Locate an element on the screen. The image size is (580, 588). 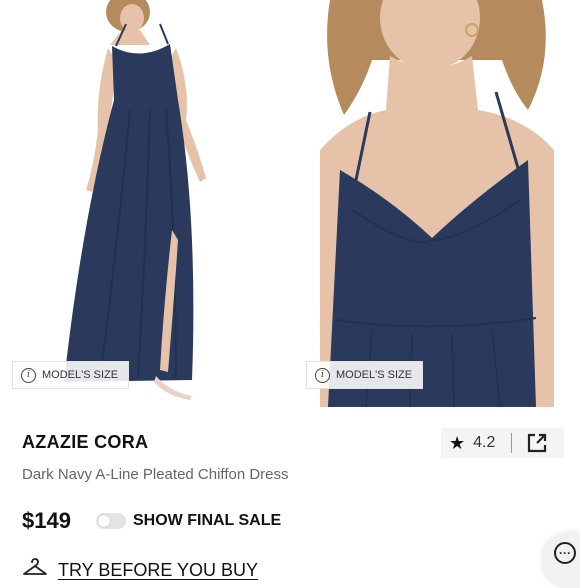
hanger-icon is located at coordinates (35, 570).